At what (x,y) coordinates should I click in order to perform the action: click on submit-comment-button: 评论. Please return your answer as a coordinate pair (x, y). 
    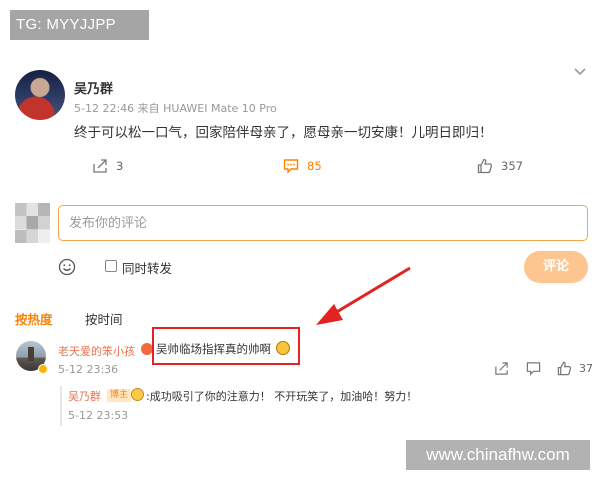
    Looking at the image, I should click on (556, 267).